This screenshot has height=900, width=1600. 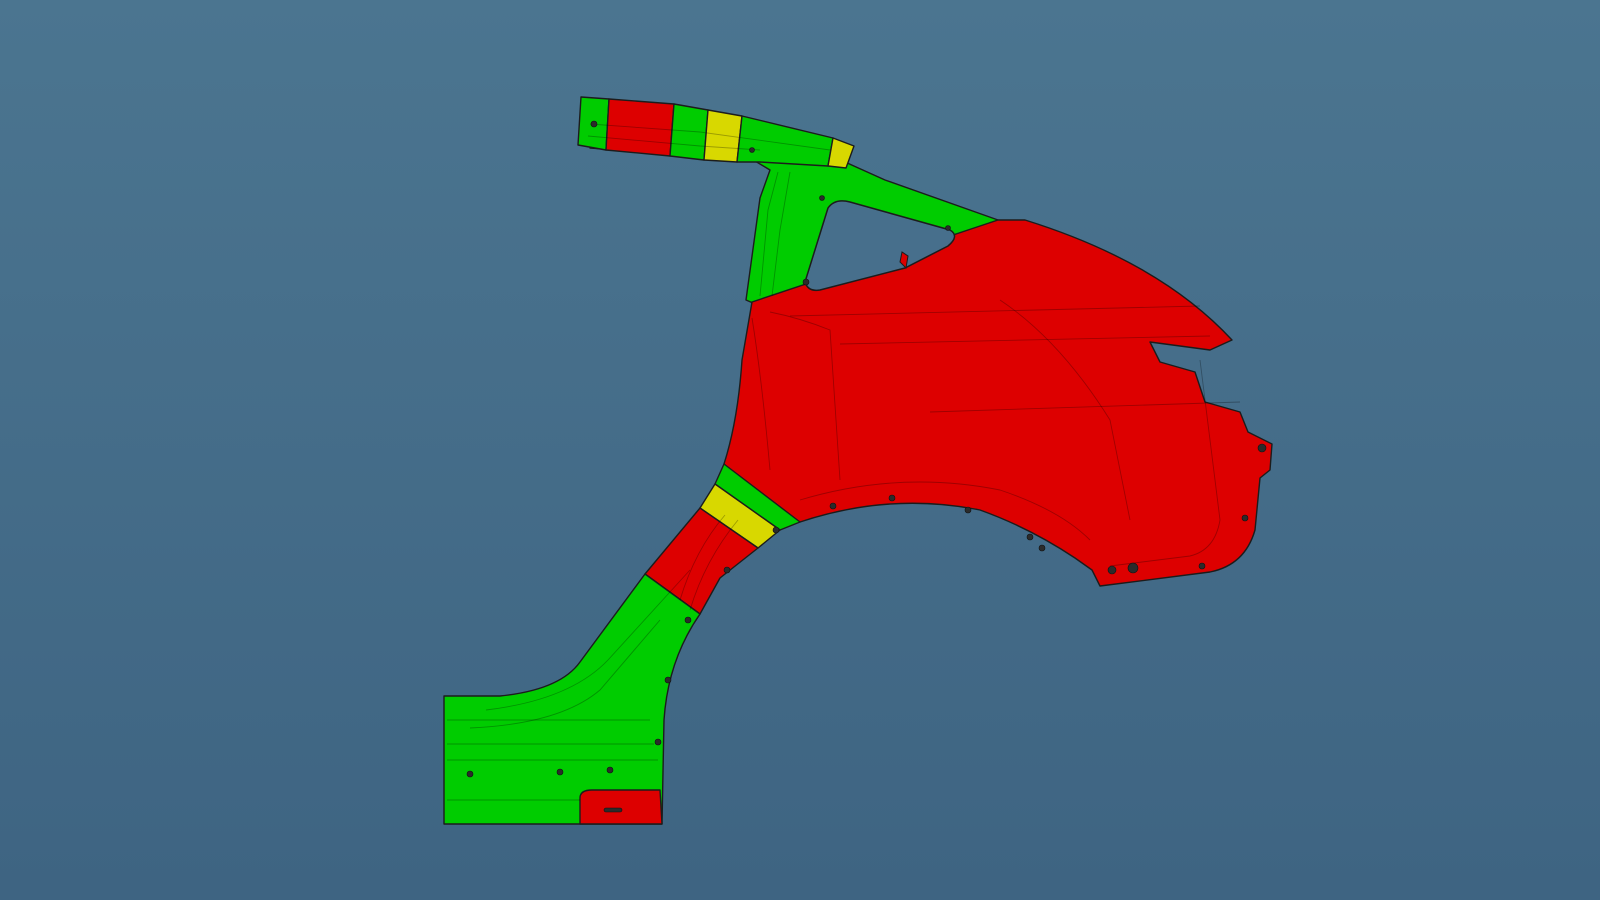 I want to click on zone-rocker-pocket, so click(x=621, y=807).